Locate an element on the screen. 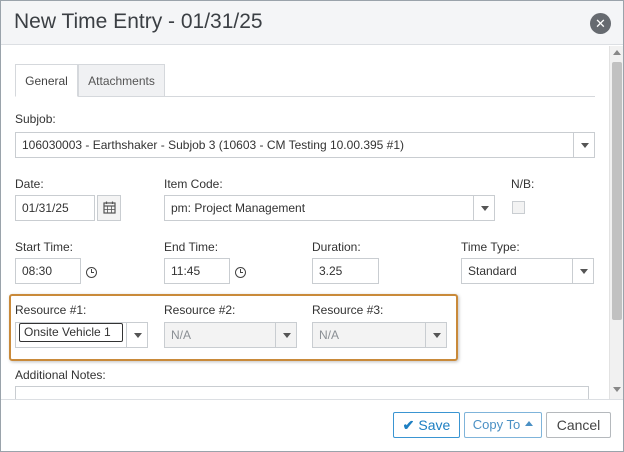 The height and width of the screenshot is (452, 624). tab-general: General is located at coordinates (46, 80).